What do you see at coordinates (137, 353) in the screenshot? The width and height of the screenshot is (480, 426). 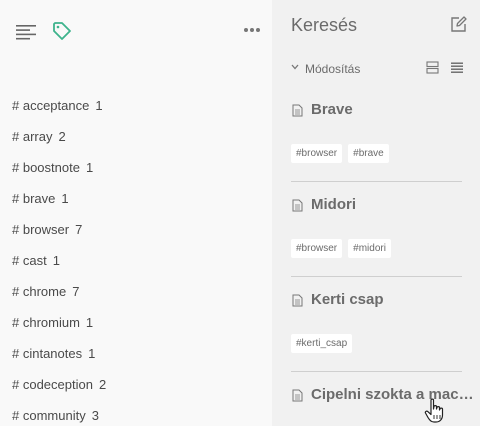 I see `tag-item-cintanotes: # cintanotes 1` at bounding box center [137, 353].